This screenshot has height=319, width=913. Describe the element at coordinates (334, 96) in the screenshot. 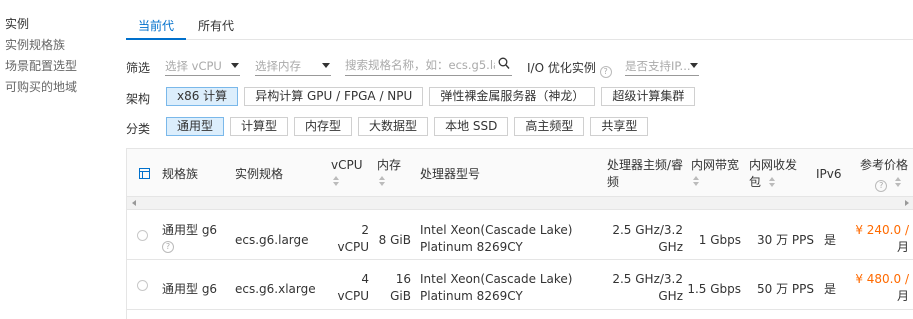

I see `arch-option-heterogeneous: 异构计算 GPU / FPGA / NPU` at that location.